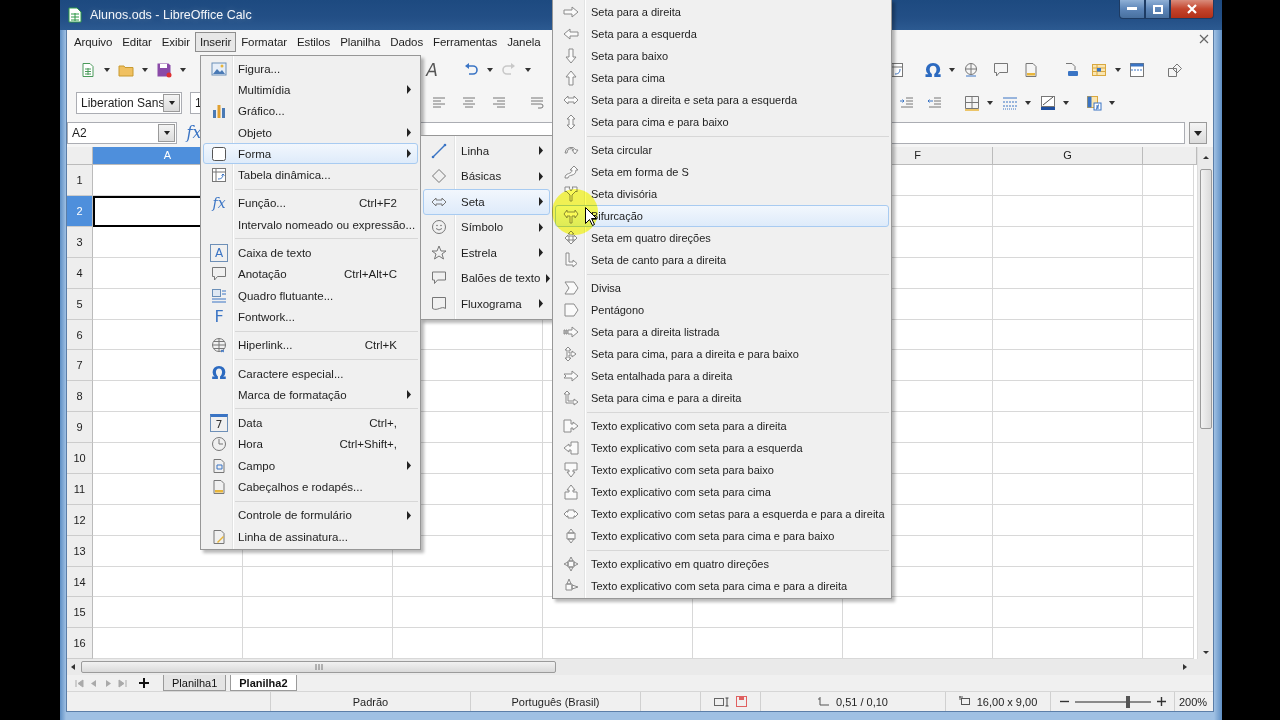  Describe the element at coordinates (1198, 133) in the screenshot. I see `expand-formula-button` at that location.